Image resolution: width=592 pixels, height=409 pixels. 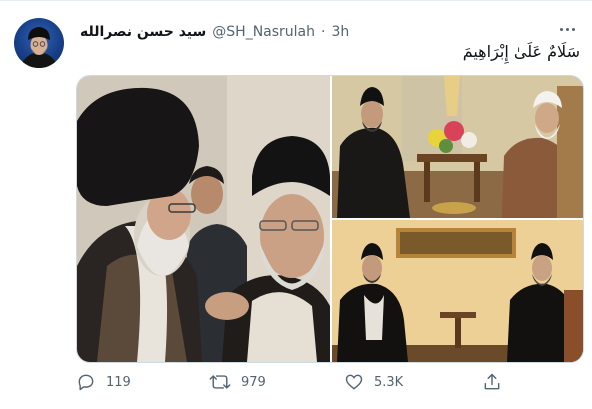 I want to click on avatar, so click(x=39, y=43).